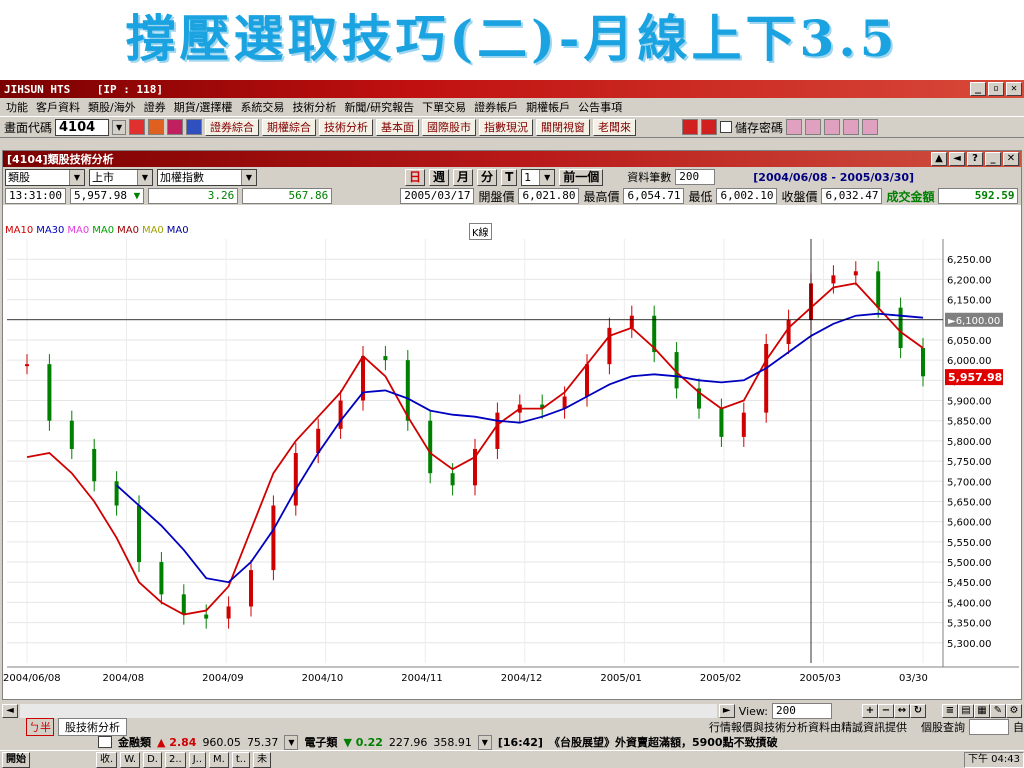  Describe the element at coordinates (17, 107) in the screenshot. I see `menu-item-function: 功能` at that location.